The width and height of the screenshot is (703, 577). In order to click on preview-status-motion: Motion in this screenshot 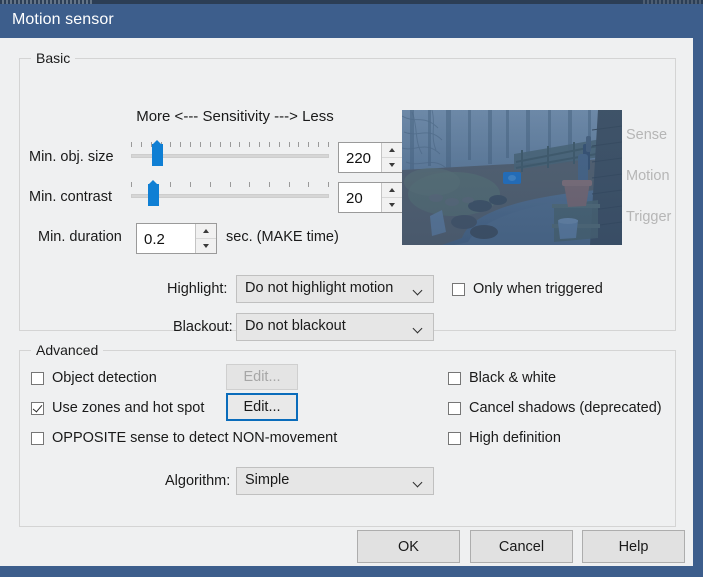, I will do `click(648, 176)`.